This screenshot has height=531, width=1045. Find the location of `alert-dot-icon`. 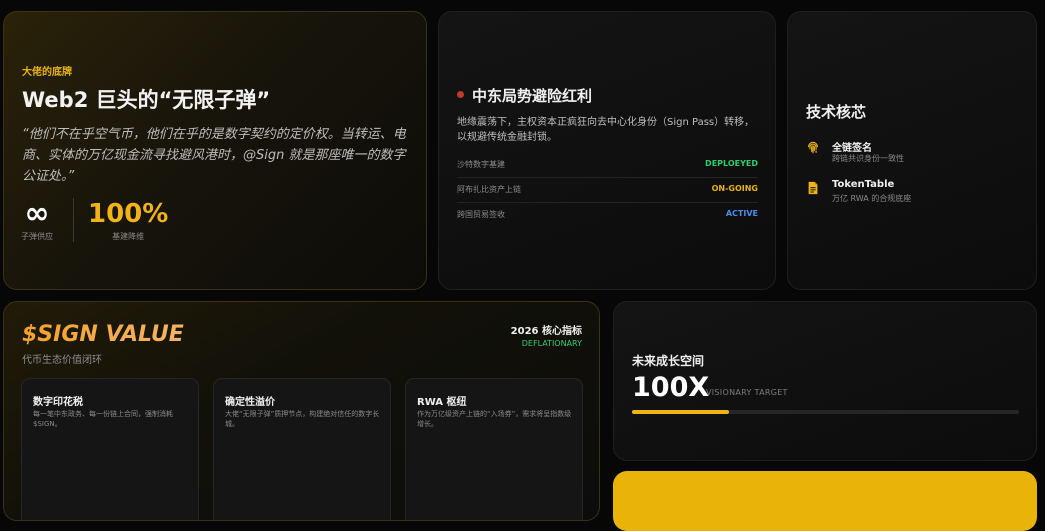

alert-dot-icon is located at coordinates (460, 94).